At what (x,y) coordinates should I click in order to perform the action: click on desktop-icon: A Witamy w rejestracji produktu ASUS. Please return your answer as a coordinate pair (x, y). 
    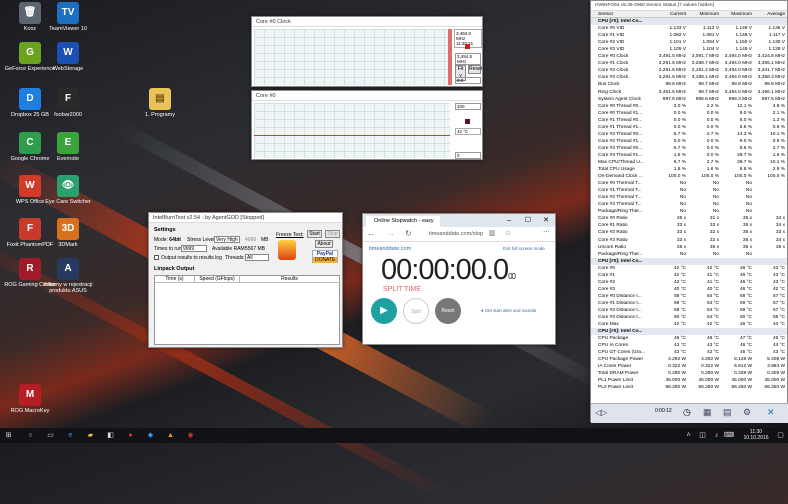
    Looking at the image, I should click on (68, 276).